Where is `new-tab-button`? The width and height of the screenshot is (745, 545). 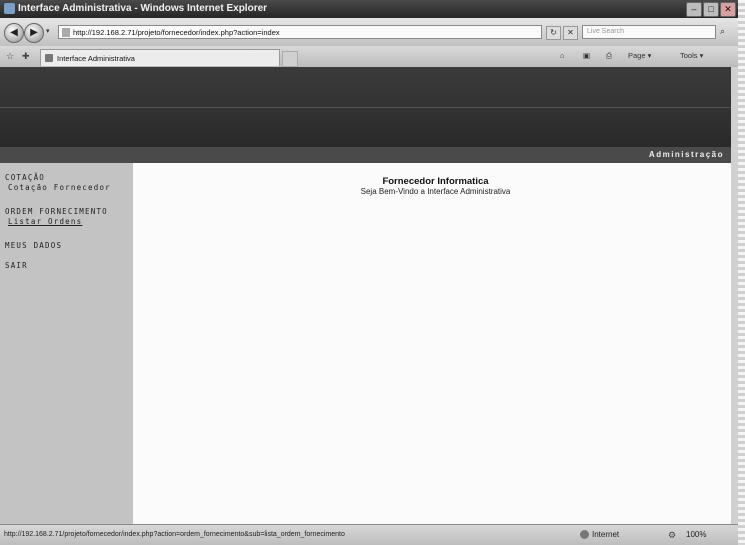
new-tab-button is located at coordinates (290, 59).